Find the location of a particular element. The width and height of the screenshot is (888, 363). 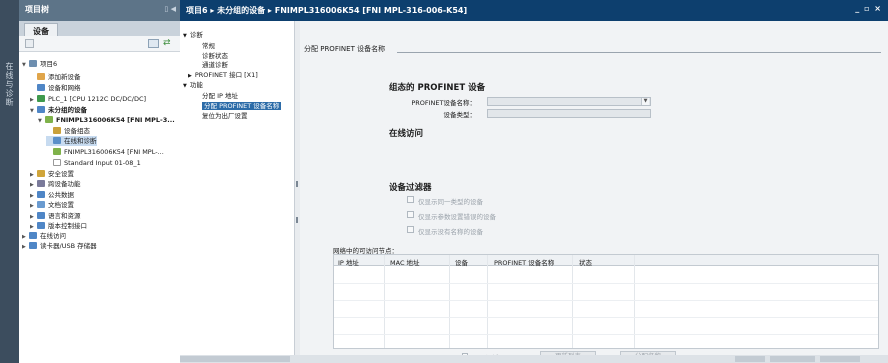

tree-item: 在线和诊断 is located at coordinates (71, 141).